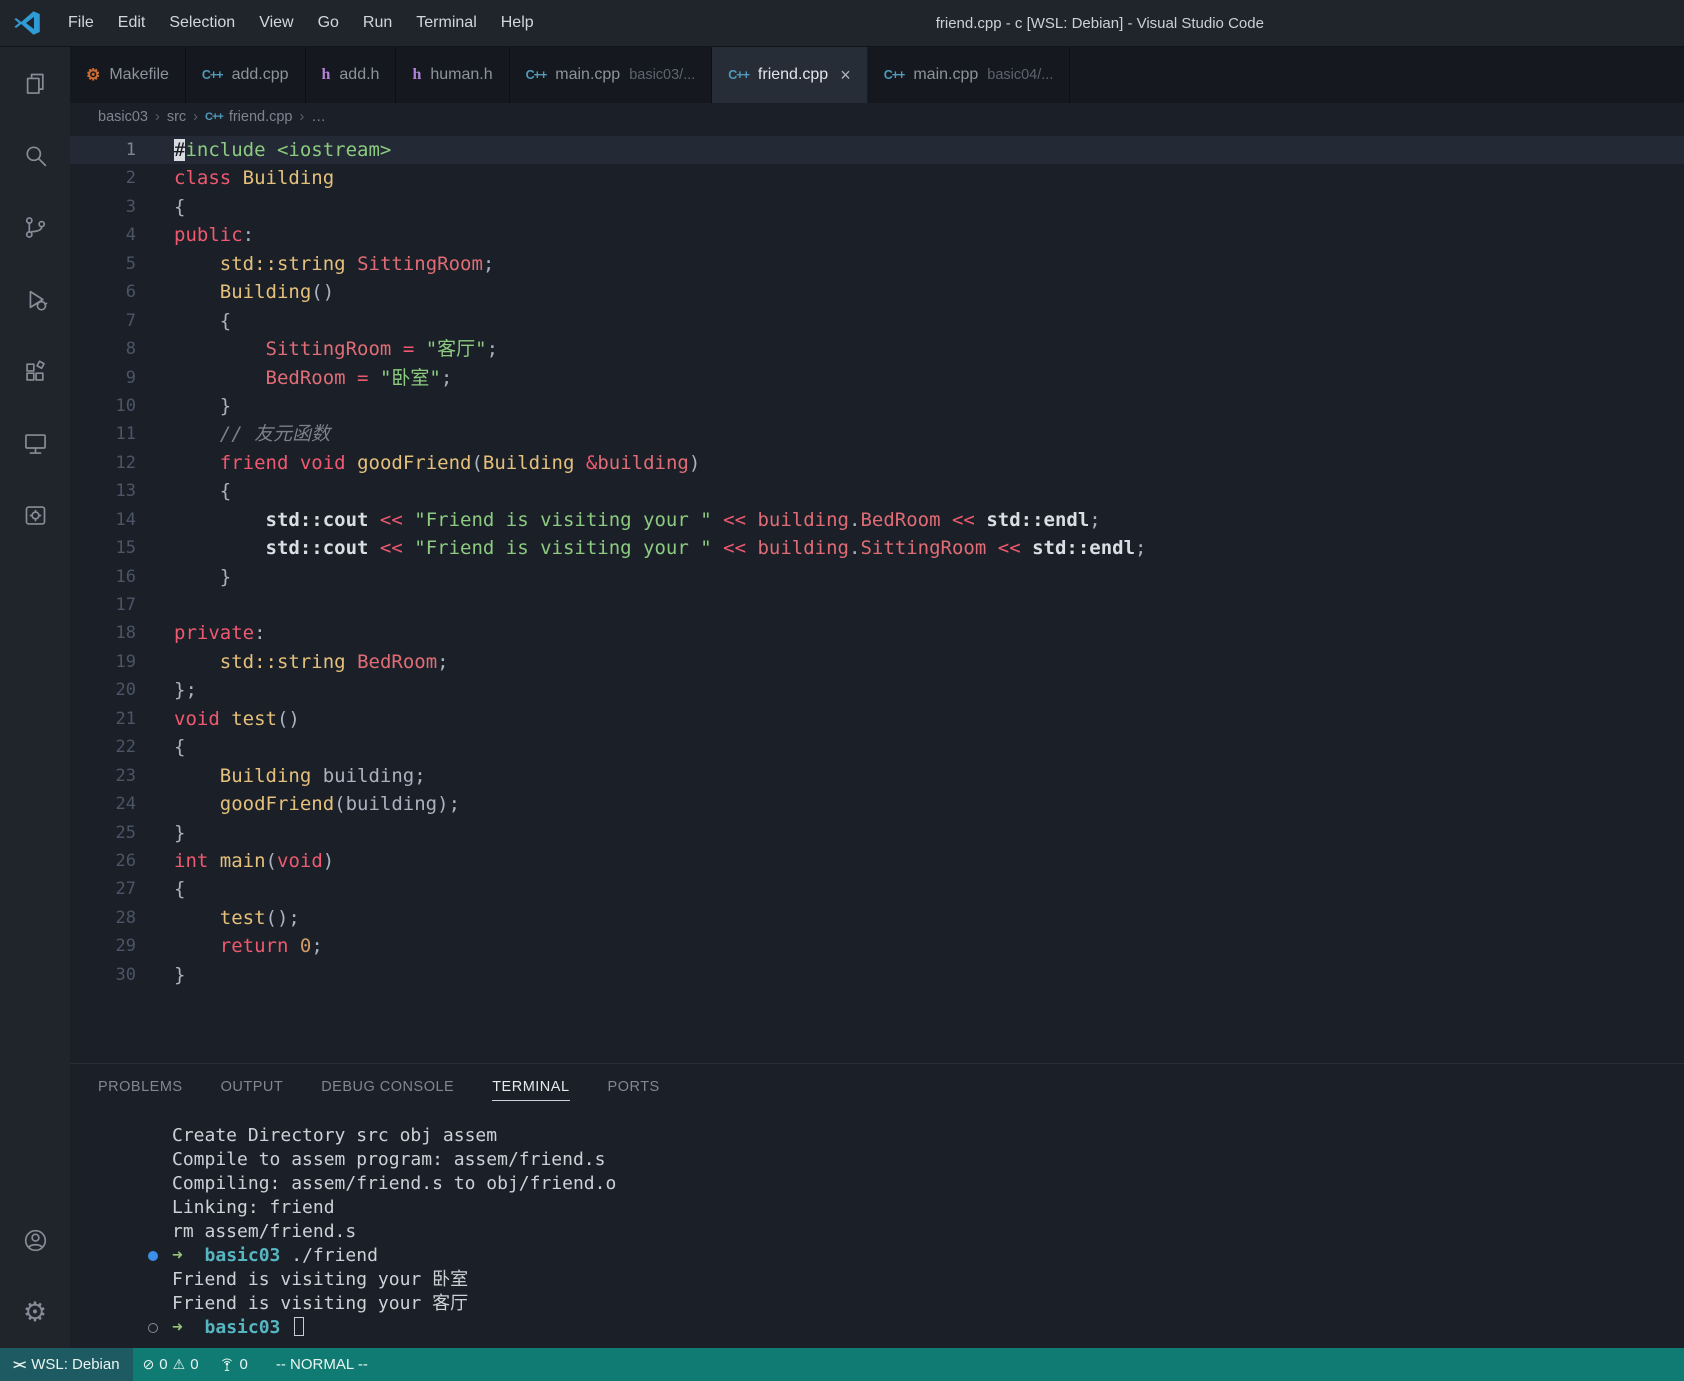 The height and width of the screenshot is (1381, 1684). Describe the element at coordinates (81, 23) in the screenshot. I see `menu-file: File` at that location.